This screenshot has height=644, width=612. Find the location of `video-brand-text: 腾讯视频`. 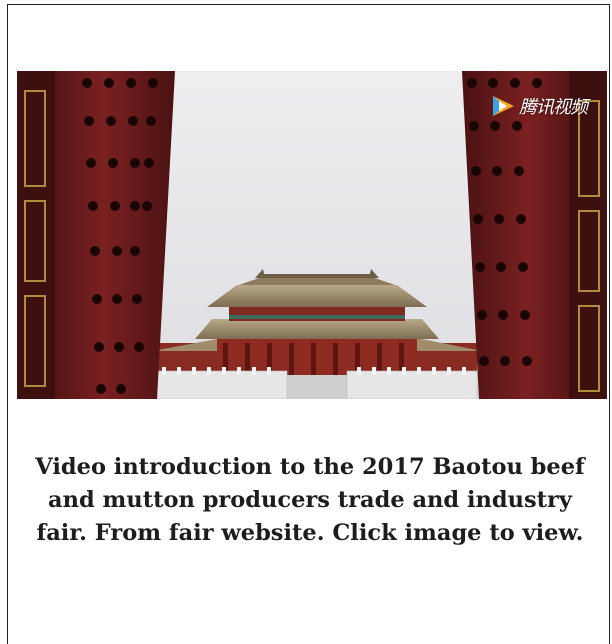

video-brand-text: 腾讯视频 is located at coordinates (553, 107).